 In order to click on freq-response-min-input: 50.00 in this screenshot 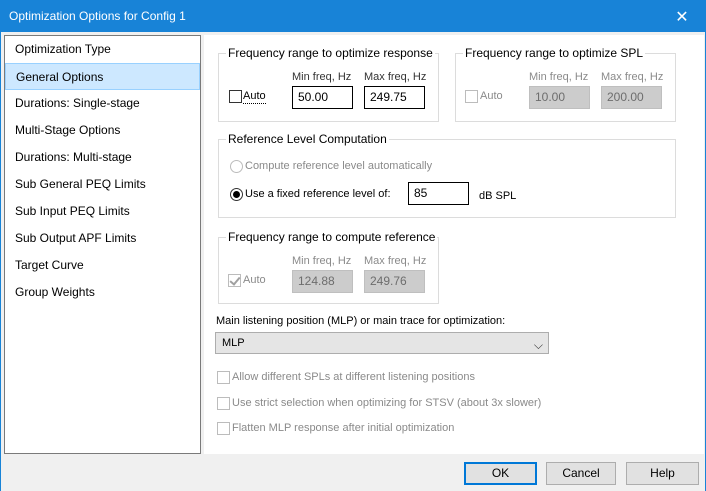, I will do `click(322, 97)`.